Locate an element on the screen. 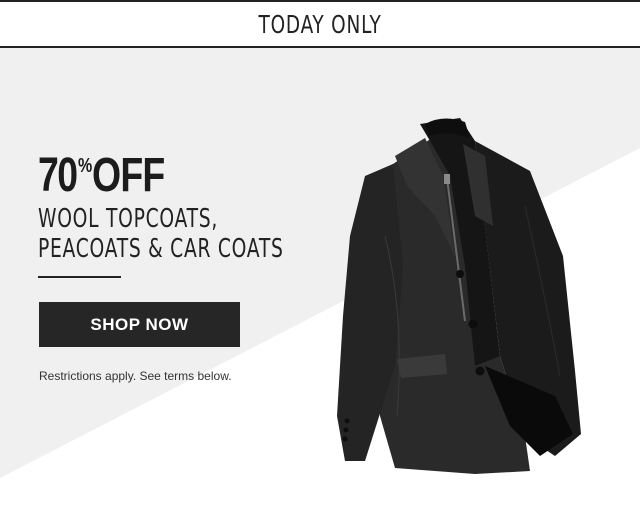 This screenshot has height=518, width=640. percent-sign: % is located at coordinates (85, 166).